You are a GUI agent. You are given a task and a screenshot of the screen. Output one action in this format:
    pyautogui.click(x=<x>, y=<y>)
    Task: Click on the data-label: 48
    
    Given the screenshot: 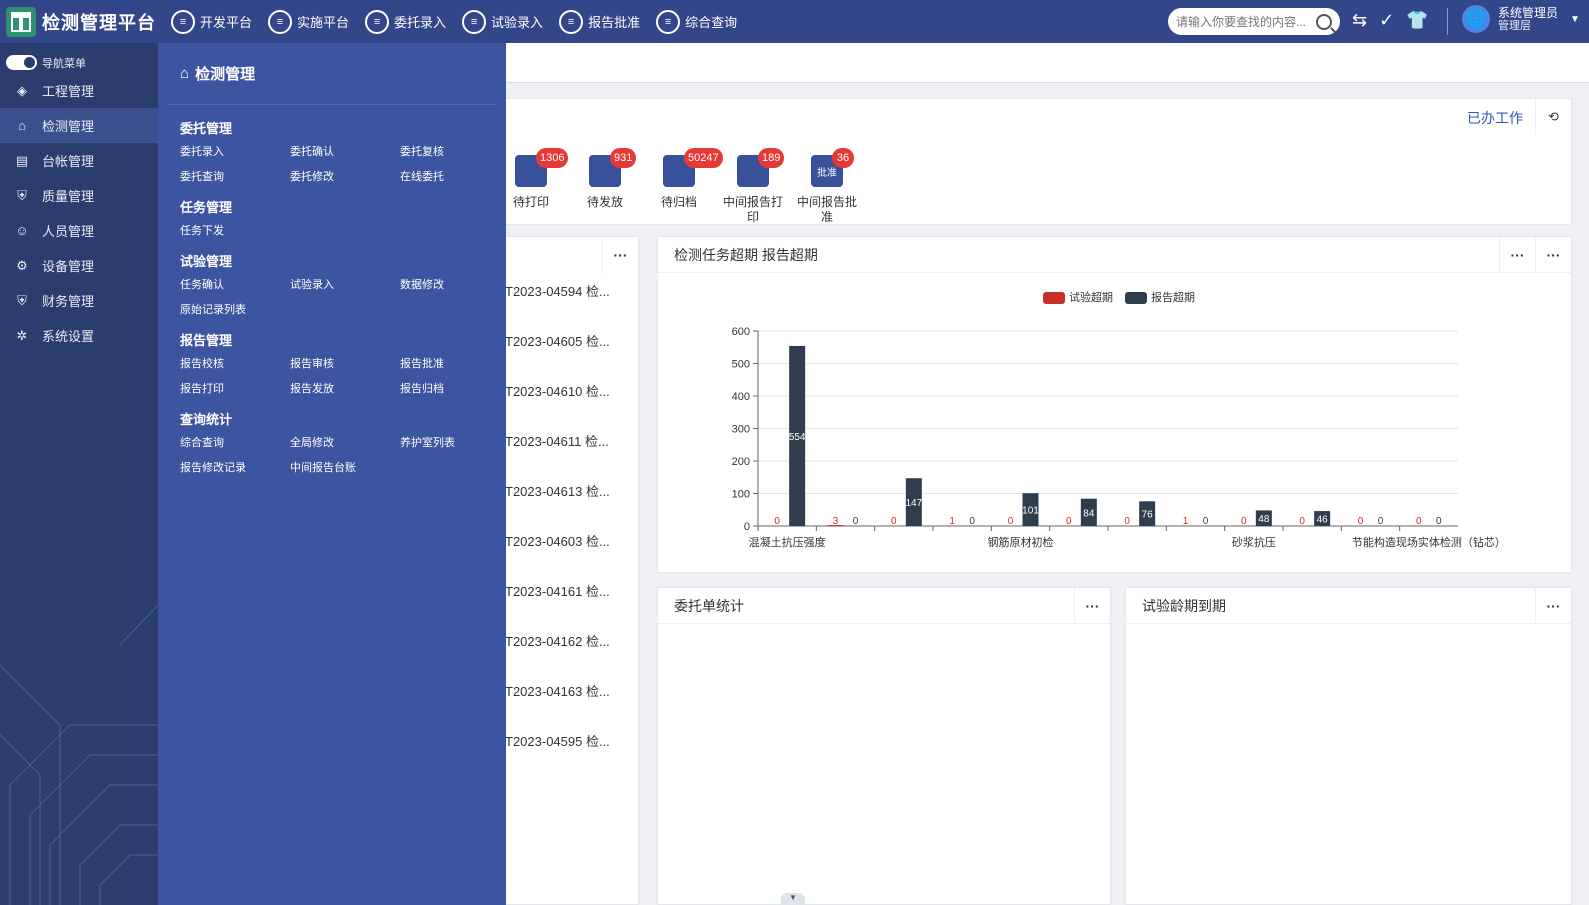 What is the action you would take?
    pyautogui.click(x=1264, y=519)
    